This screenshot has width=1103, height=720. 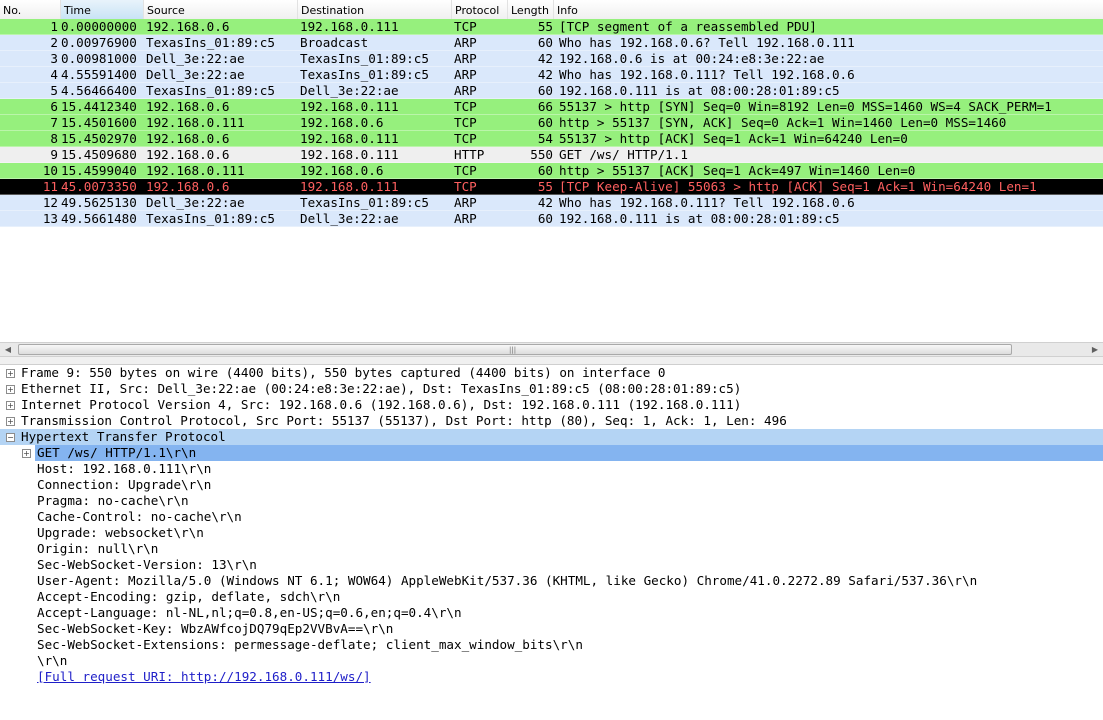 I want to click on column-header-time: Time, so click(x=102, y=9).